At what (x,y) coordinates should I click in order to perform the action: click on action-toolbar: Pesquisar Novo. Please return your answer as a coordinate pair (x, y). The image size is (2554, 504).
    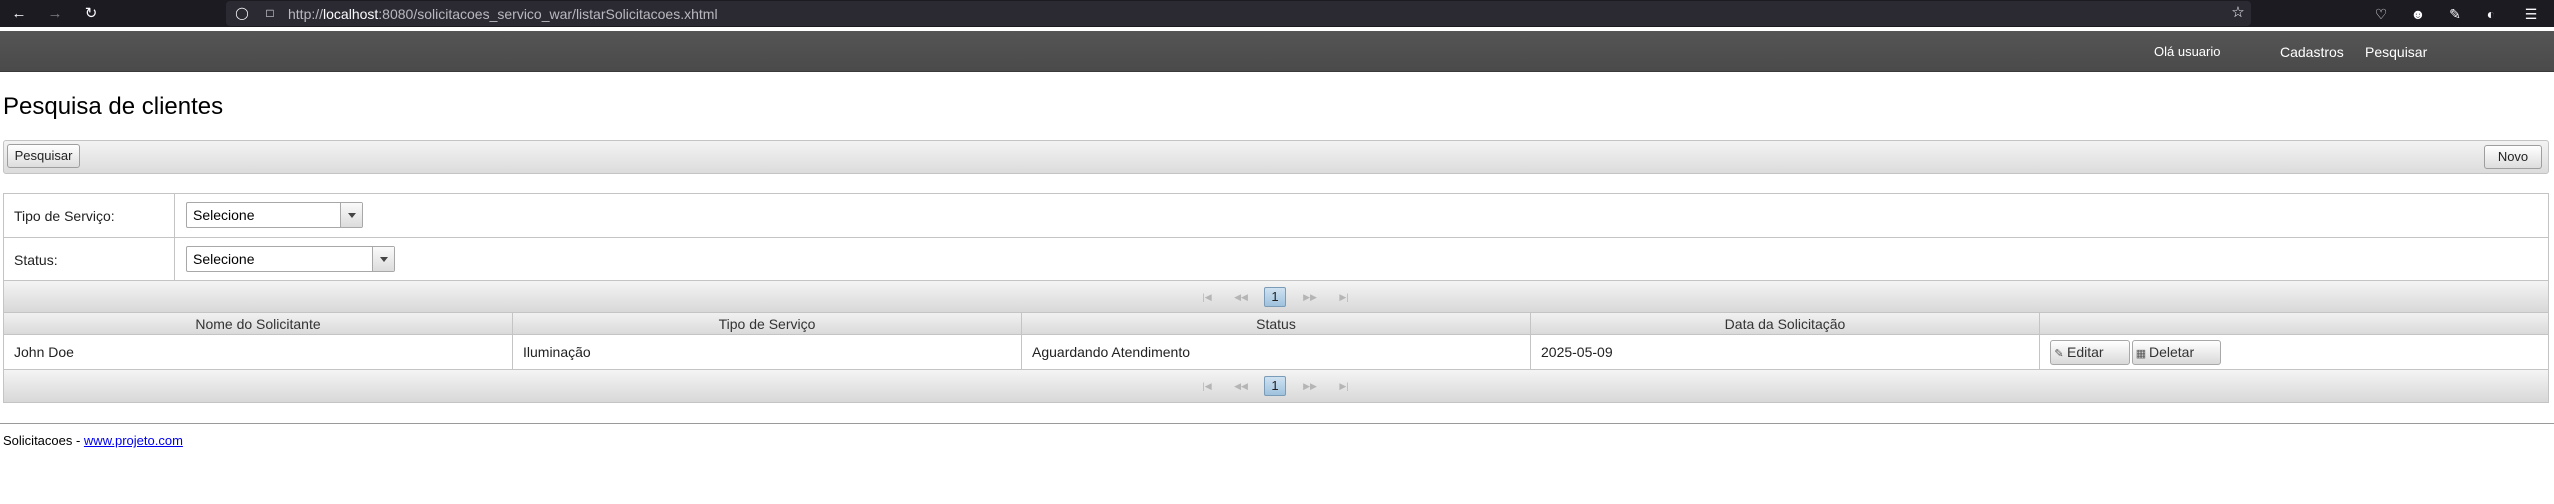
    Looking at the image, I should click on (1276, 157).